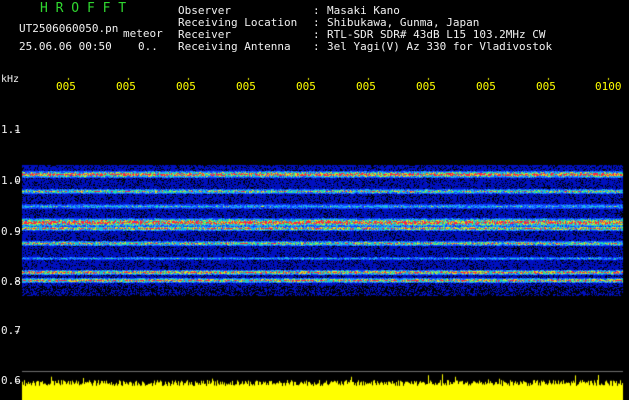  Describe the element at coordinates (148, 46) in the screenshot. I see `meteor-count: 0..` at that location.